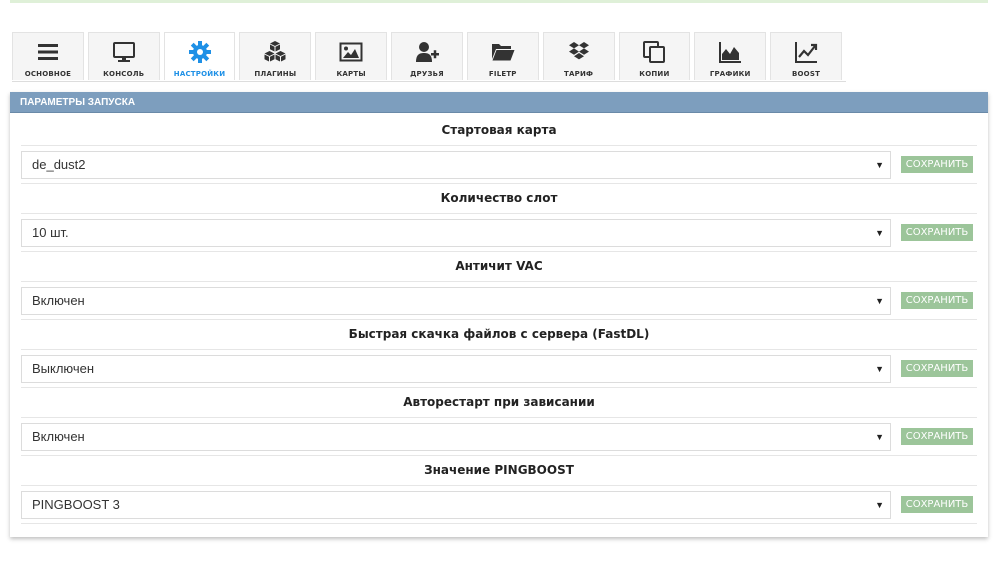 The width and height of the screenshot is (996, 572). What do you see at coordinates (124, 52) in the screenshot?
I see `monitor-icon` at bounding box center [124, 52].